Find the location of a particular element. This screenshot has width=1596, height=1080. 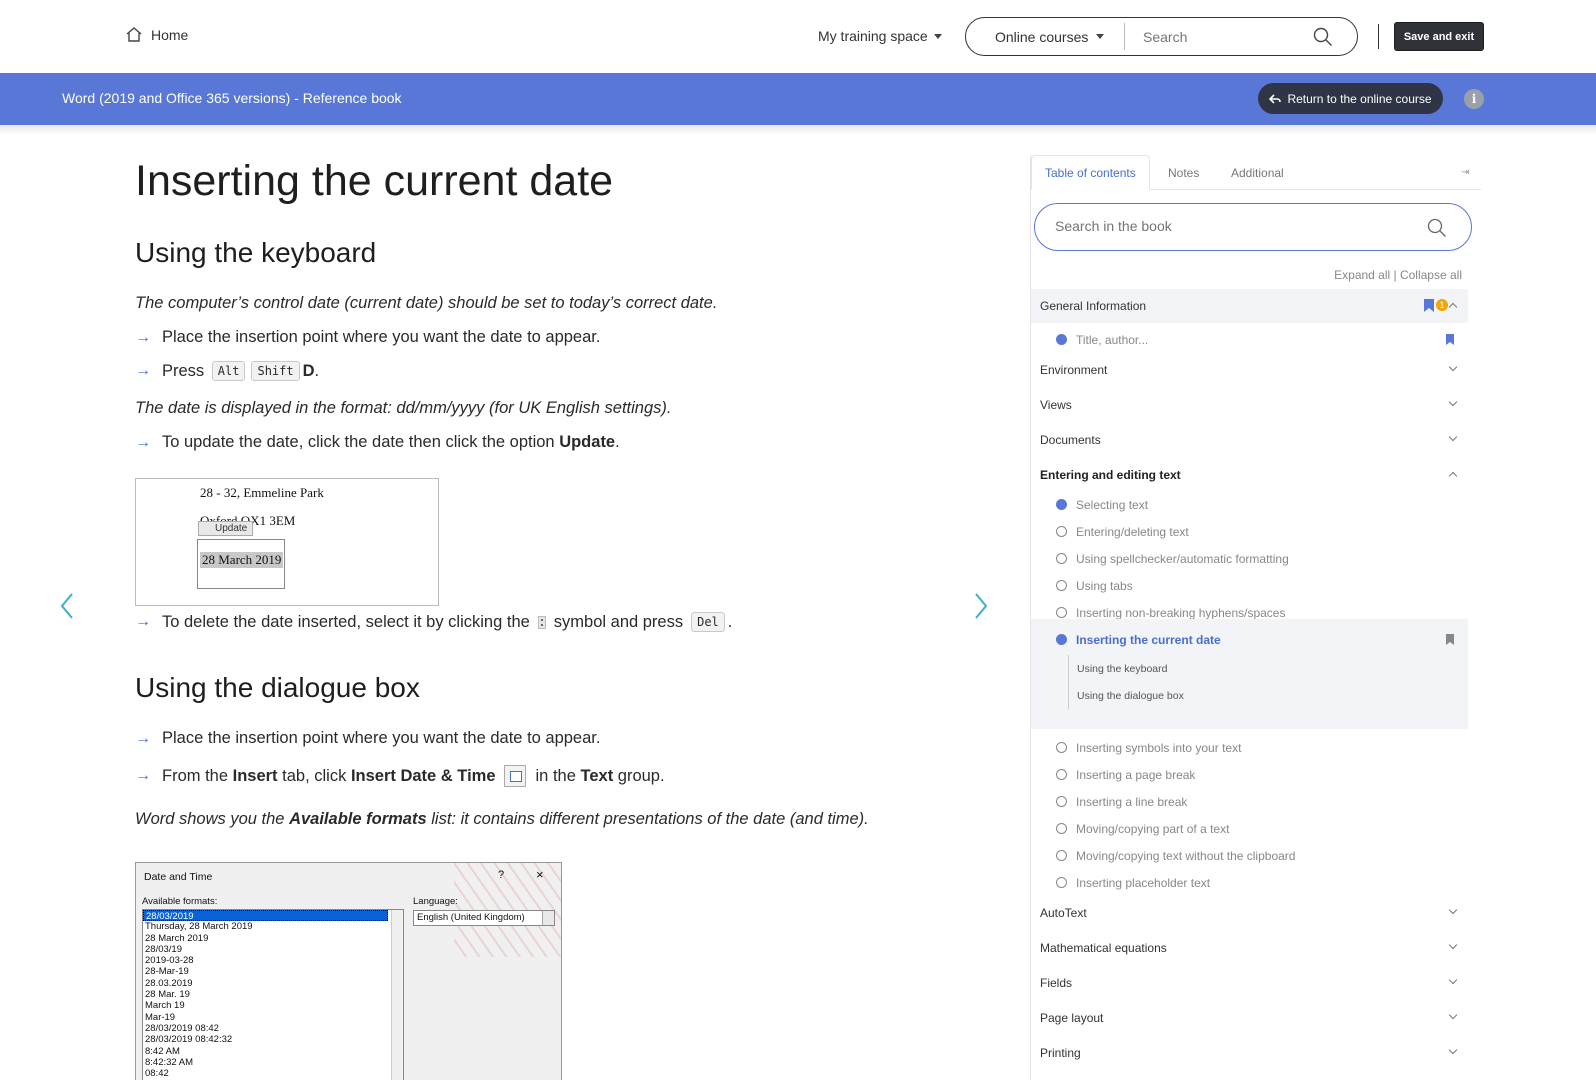

date-field: 28 March 2019 is located at coordinates (241, 564).